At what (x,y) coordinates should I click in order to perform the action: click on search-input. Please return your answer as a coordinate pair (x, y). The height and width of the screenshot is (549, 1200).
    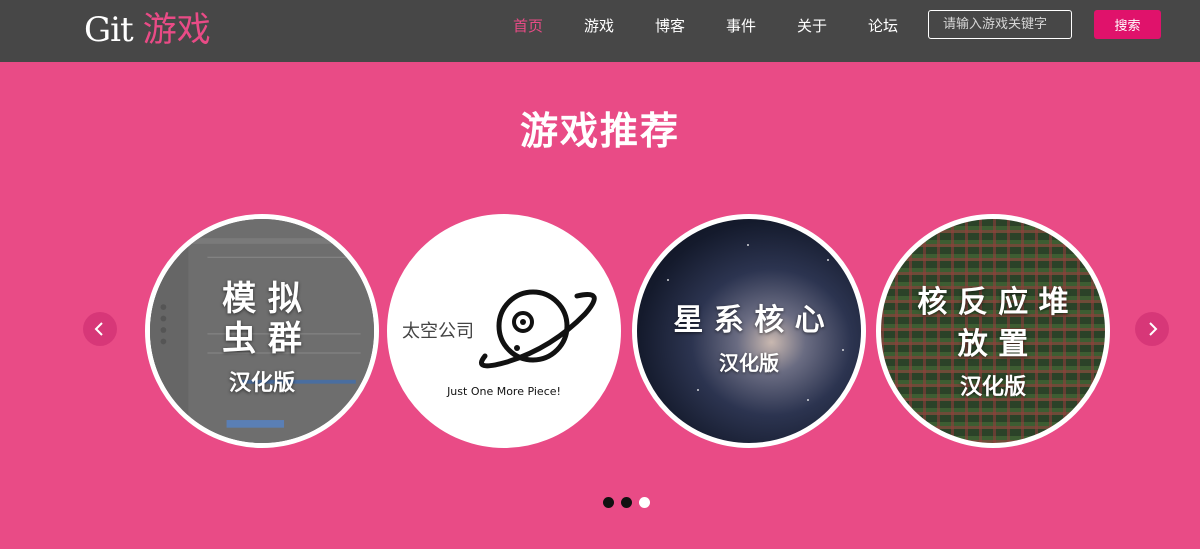
    Looking at the image, I should click on (1000, 24).